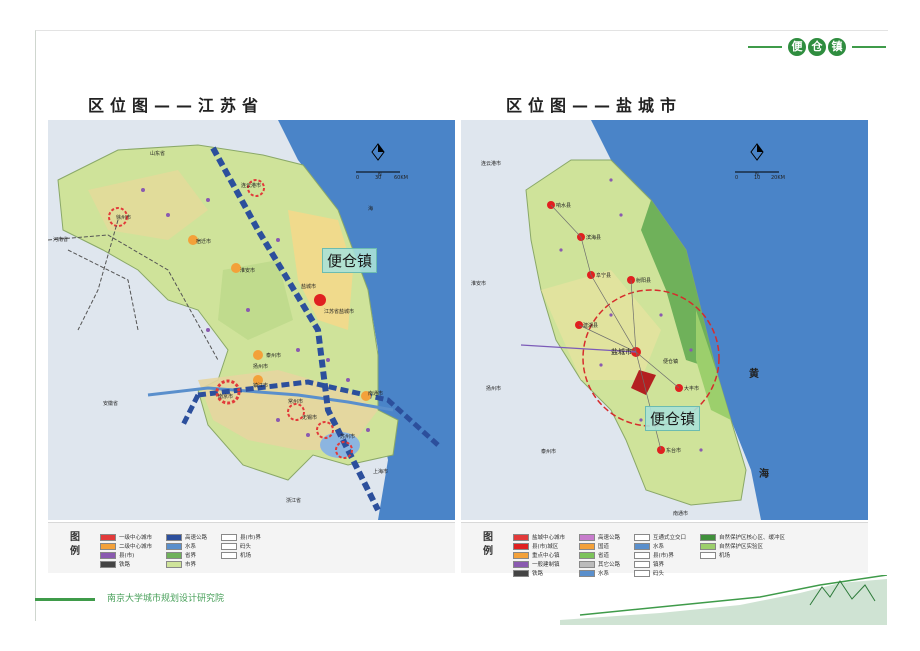 The width and height of the screenshot is (920, 651). Describe the element at coordinates (765, 47) in the screenshot. I see `brand-line-left` at that location.